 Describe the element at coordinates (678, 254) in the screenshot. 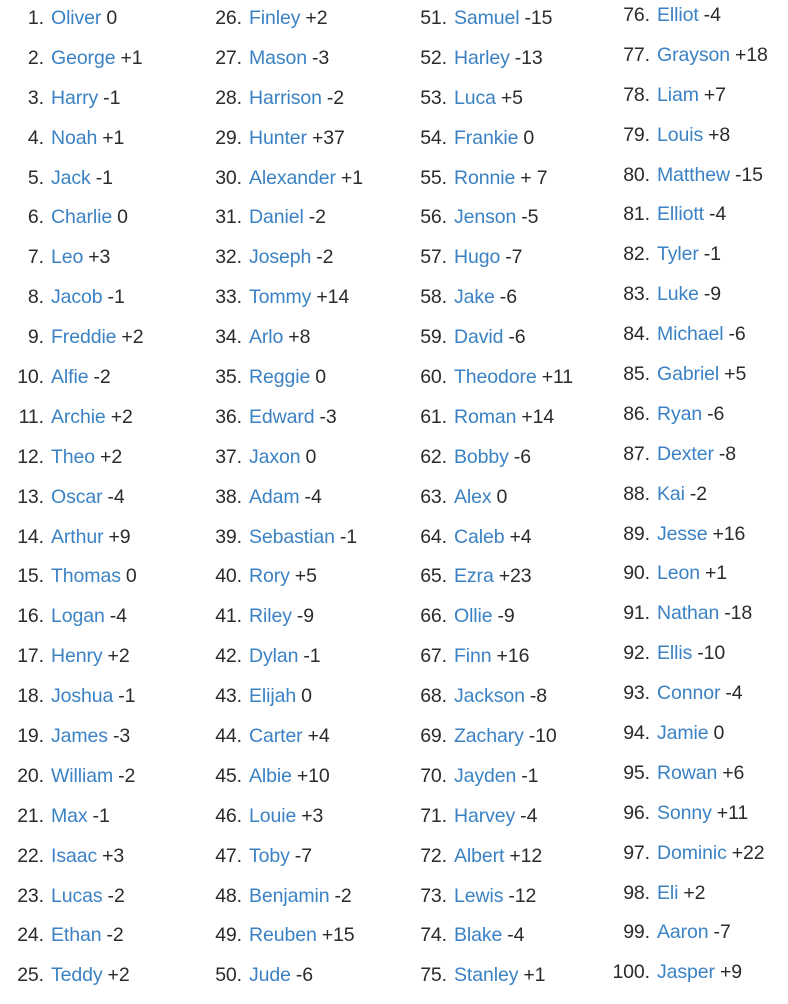

I see `name-link: Tyler` at that location.